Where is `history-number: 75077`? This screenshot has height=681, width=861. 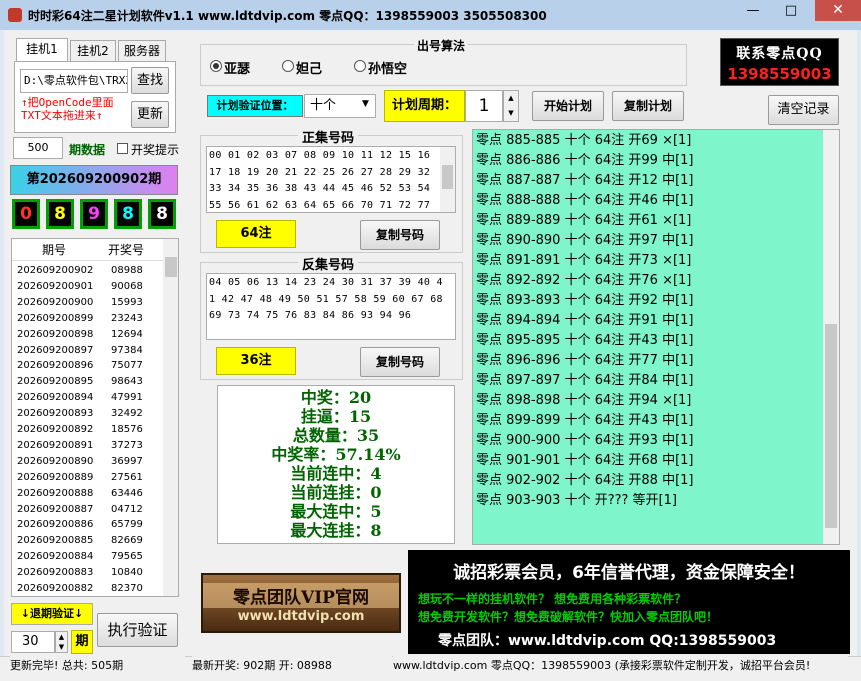
history-number: 75077 is located at coordinates (127, 366).